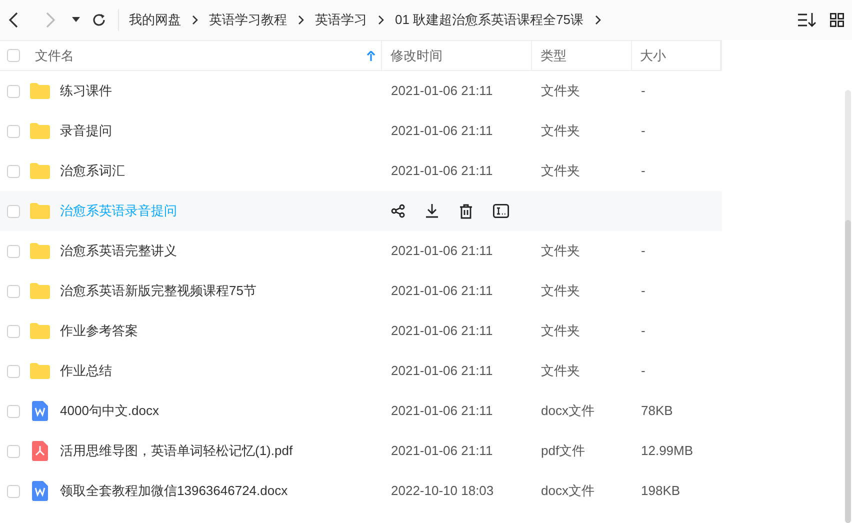 This screenshot has width=852, height=523. What do you see at coordinates (54, 56) in the screenshot?
I see `column-header: 文件名` at bounding box center [54, 56].